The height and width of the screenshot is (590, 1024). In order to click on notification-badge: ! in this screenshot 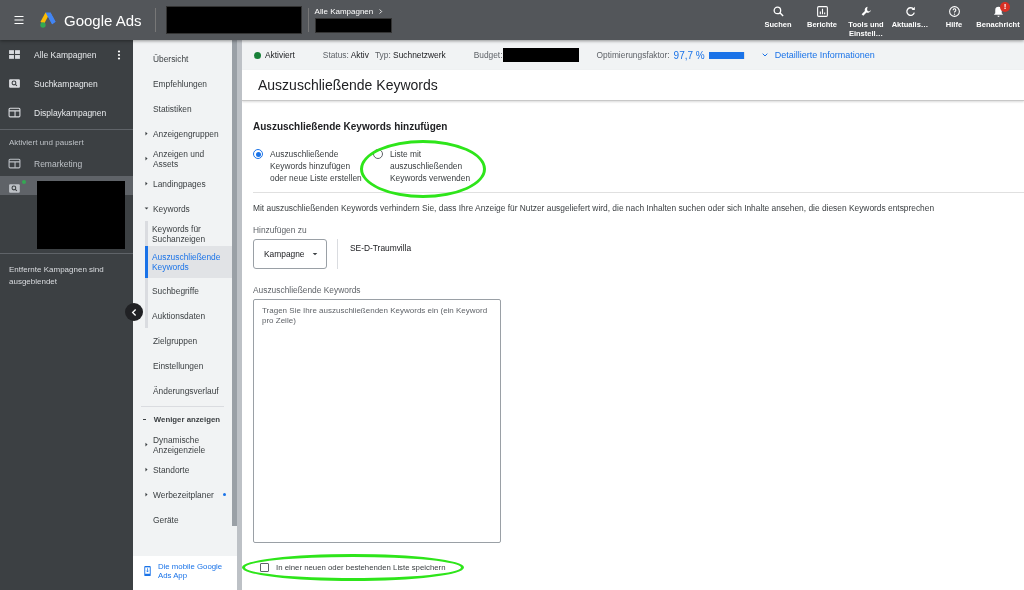, I will do `click(1005, 7)`.